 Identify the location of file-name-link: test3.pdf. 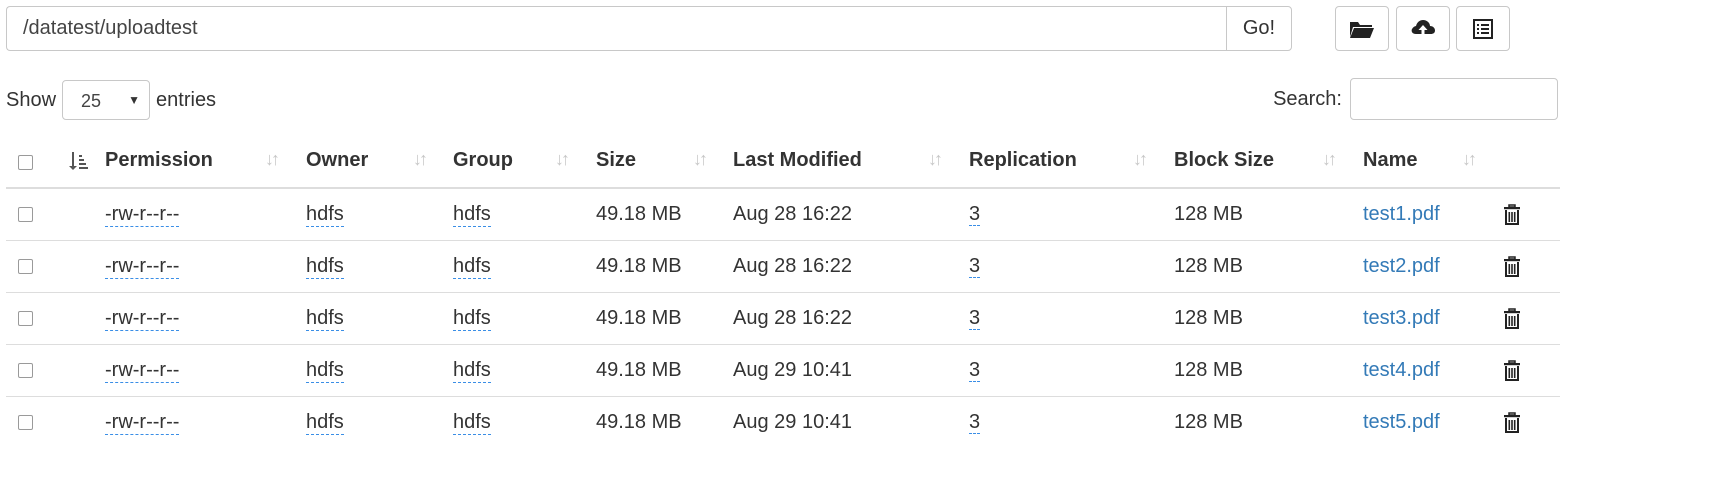
(1401, 318).